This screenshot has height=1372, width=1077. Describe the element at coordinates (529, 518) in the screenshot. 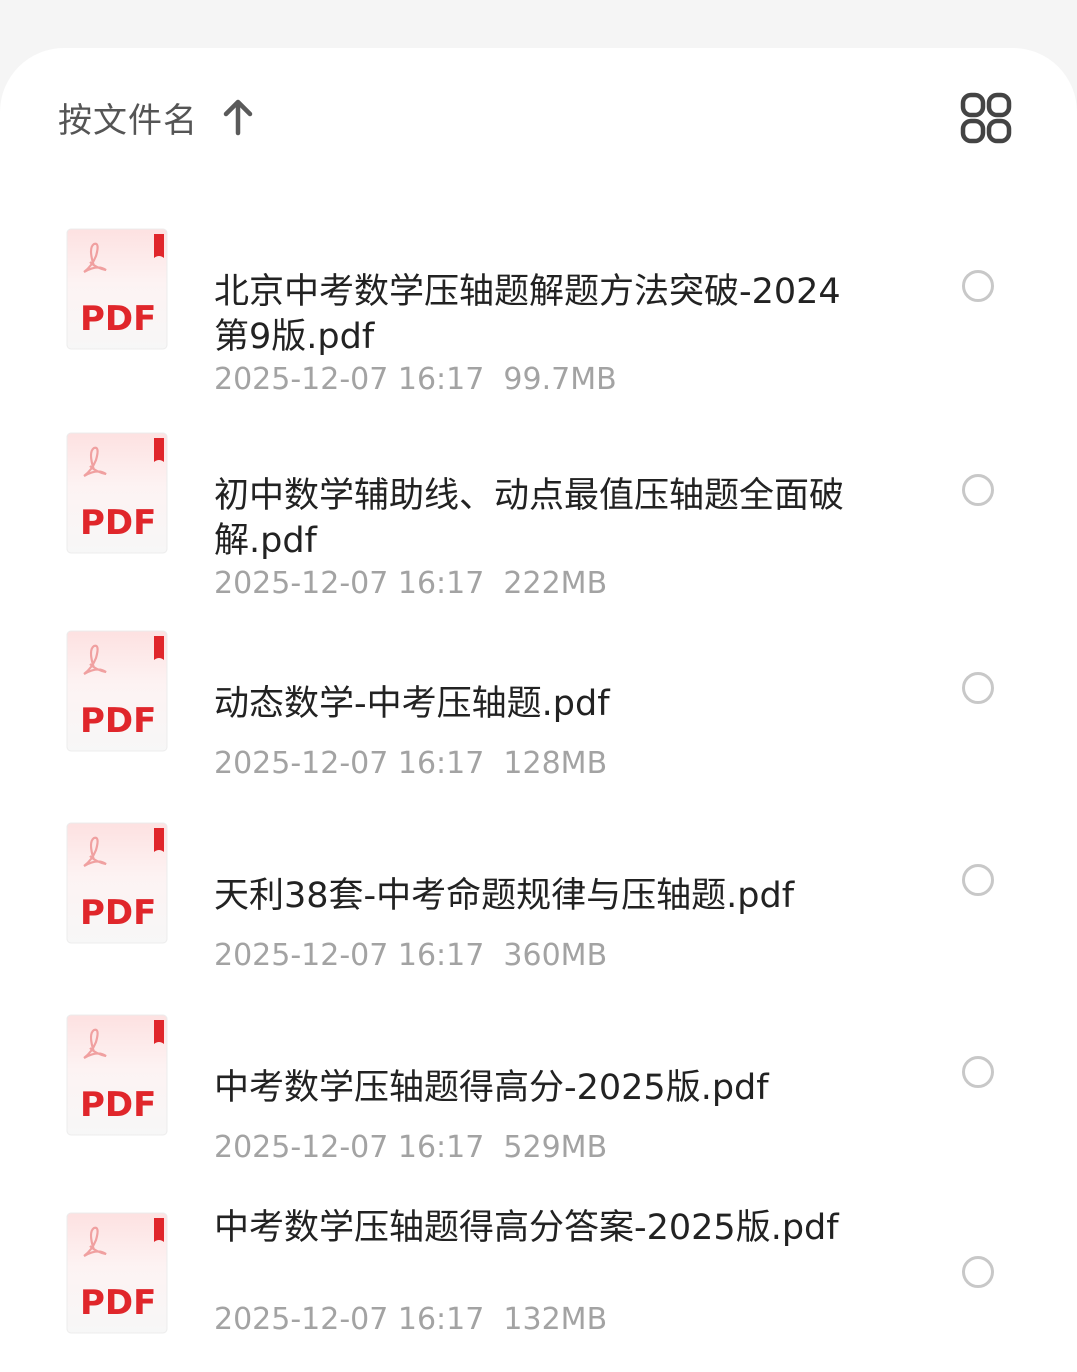

I see `file-name: 初中数学辅助线、动点最值压轴题全面破解.pdf` at that location.